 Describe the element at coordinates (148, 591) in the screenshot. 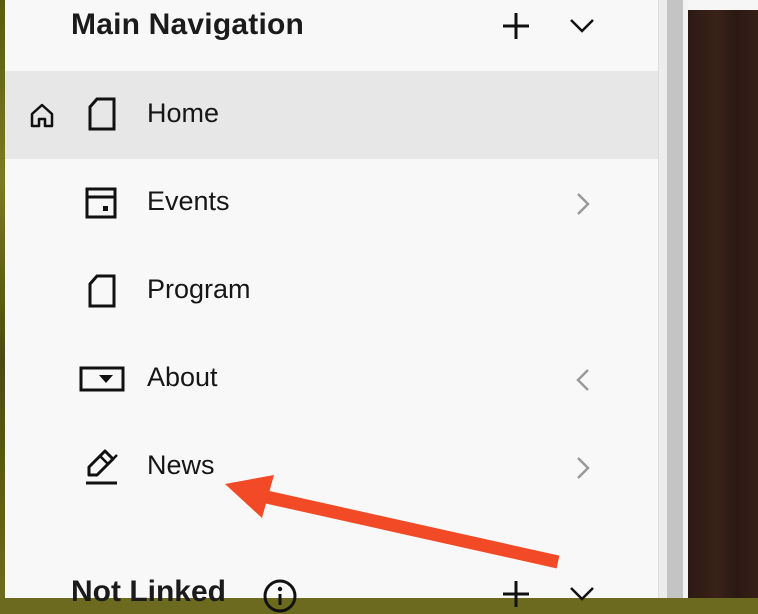

I see `section-title-not-linked: Not Linked` at that location.